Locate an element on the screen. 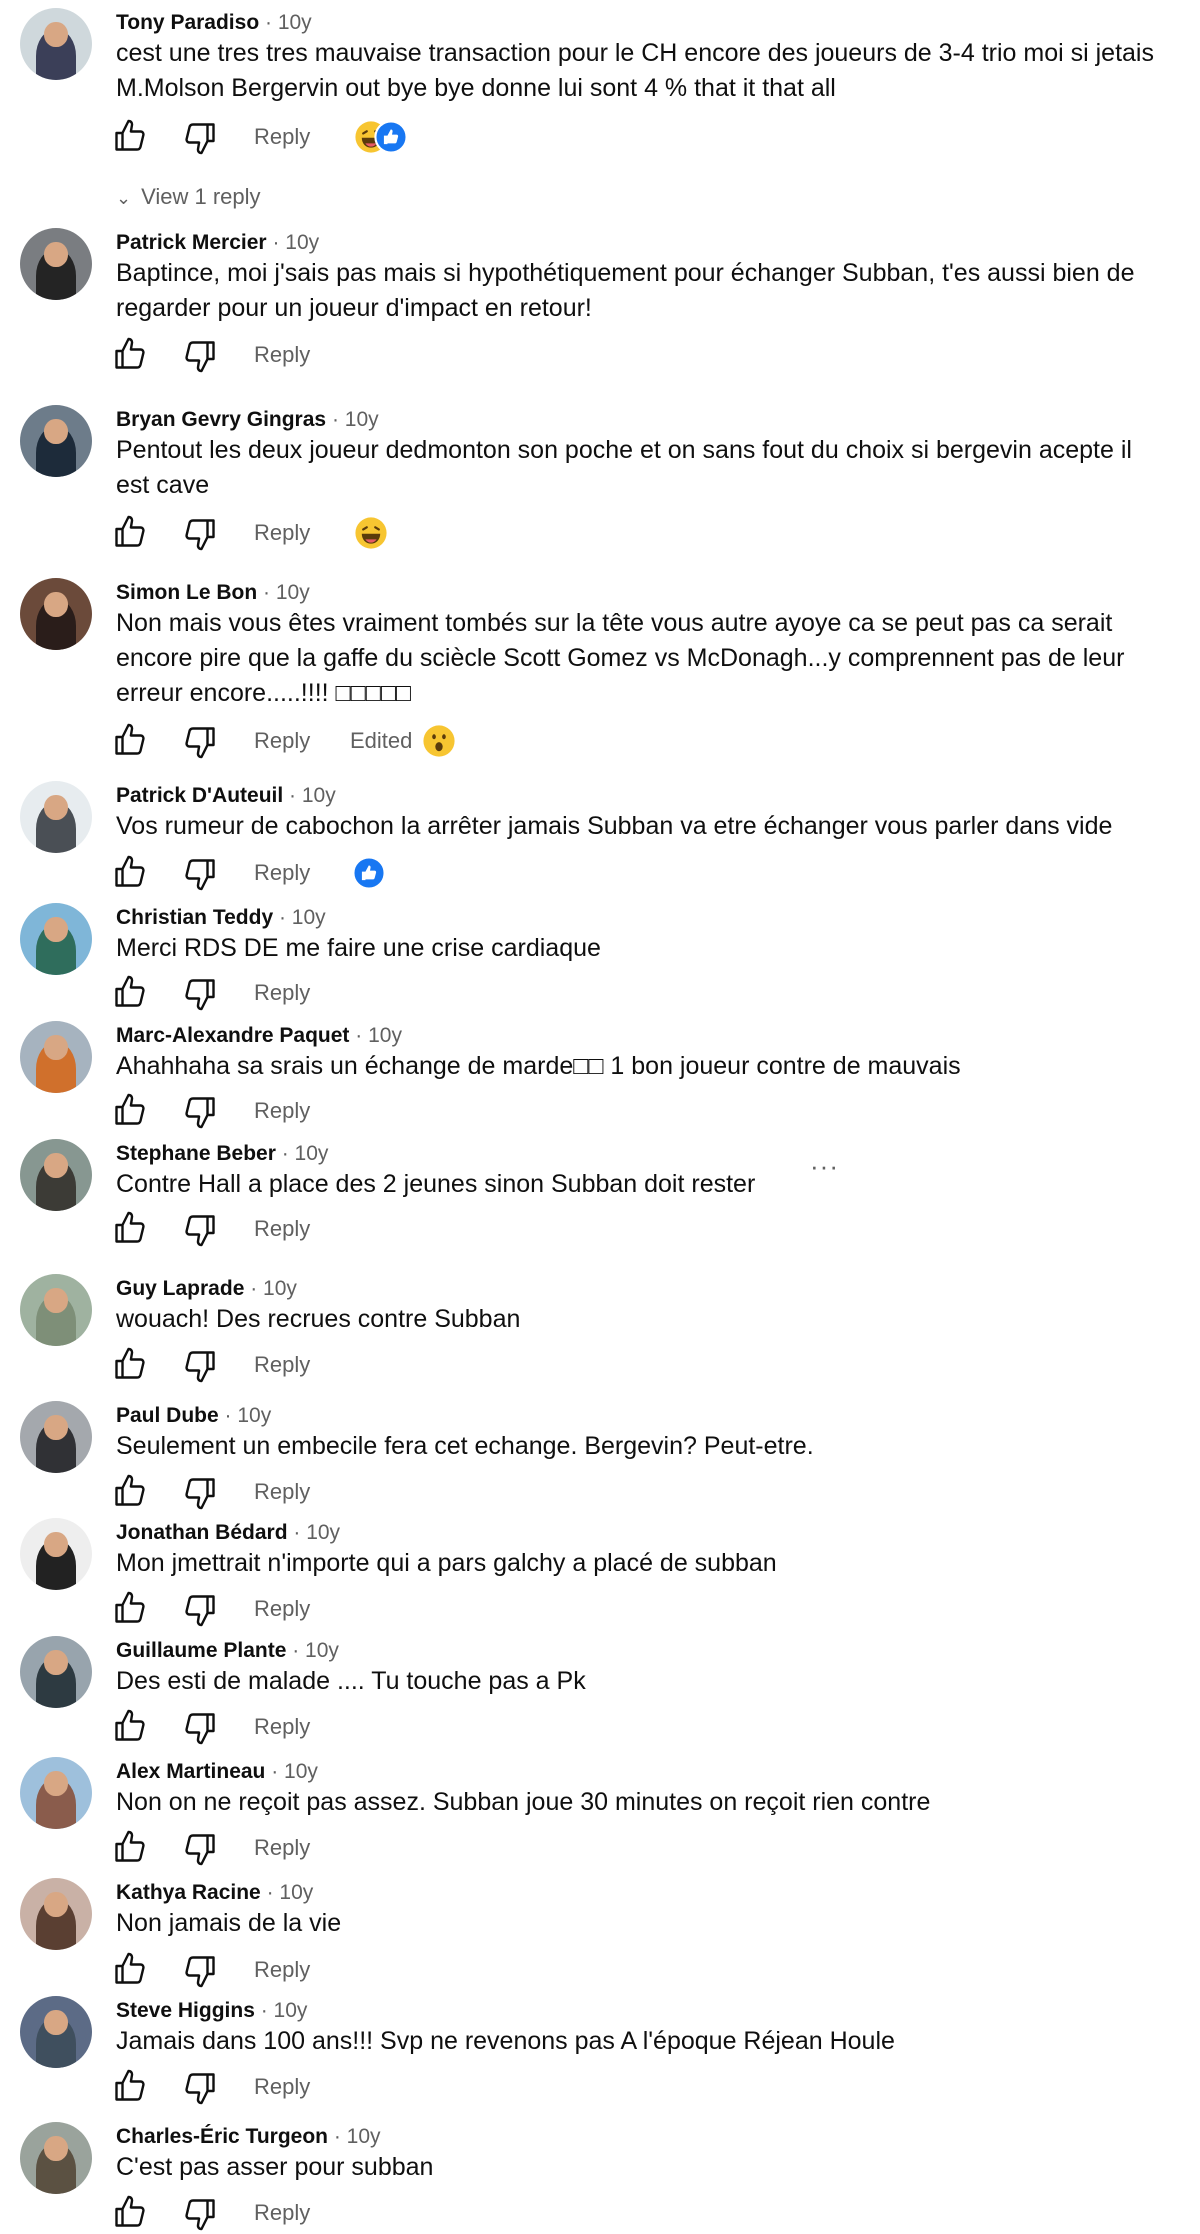 The width and height of the screenshot is (1200, 2234). comment-author: Christian Teddy is located at coordinates (194, 917).